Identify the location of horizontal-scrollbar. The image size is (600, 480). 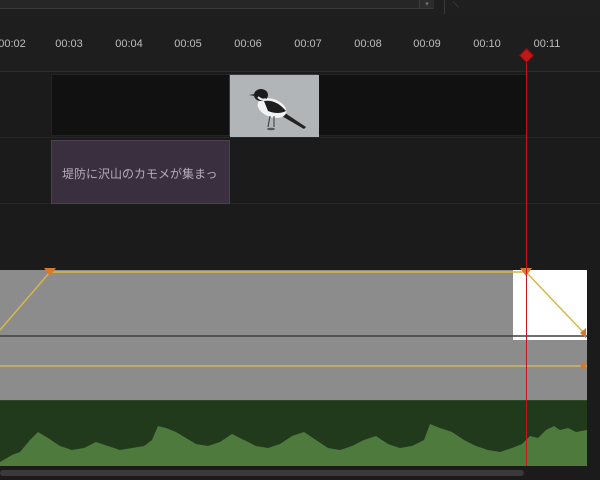
(300, 473).